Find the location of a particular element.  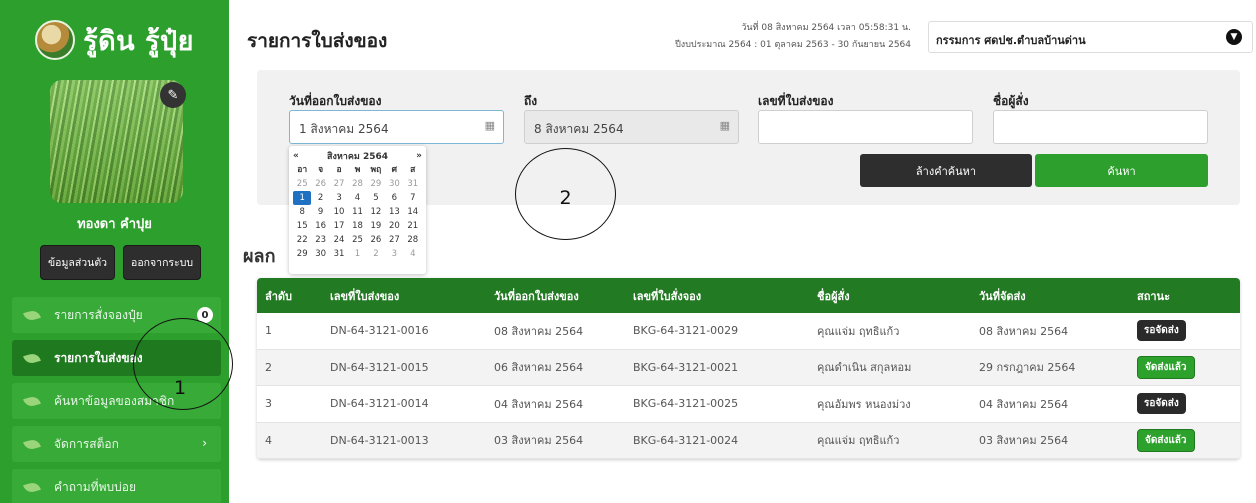

datepicker-day: 23 is located at coordinates (320, 240).